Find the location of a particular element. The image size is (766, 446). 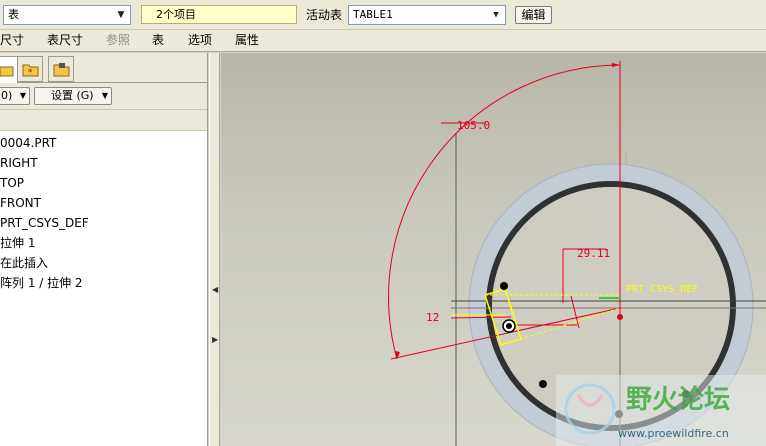

active-table-value: TABLE1 is located at coordinates (373, 14).